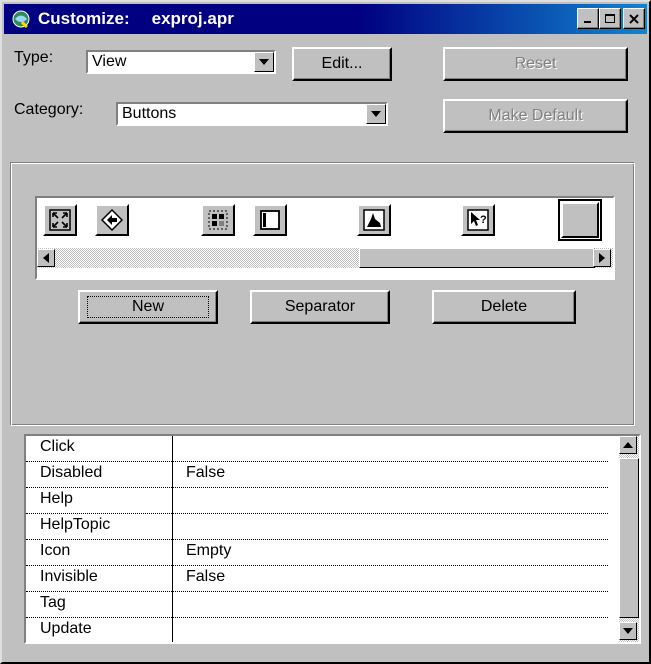 The image size is (651, 664). Describe the element at coordinates (504, 307) in the screenshot. I see `delete-button: Delete` at that location.